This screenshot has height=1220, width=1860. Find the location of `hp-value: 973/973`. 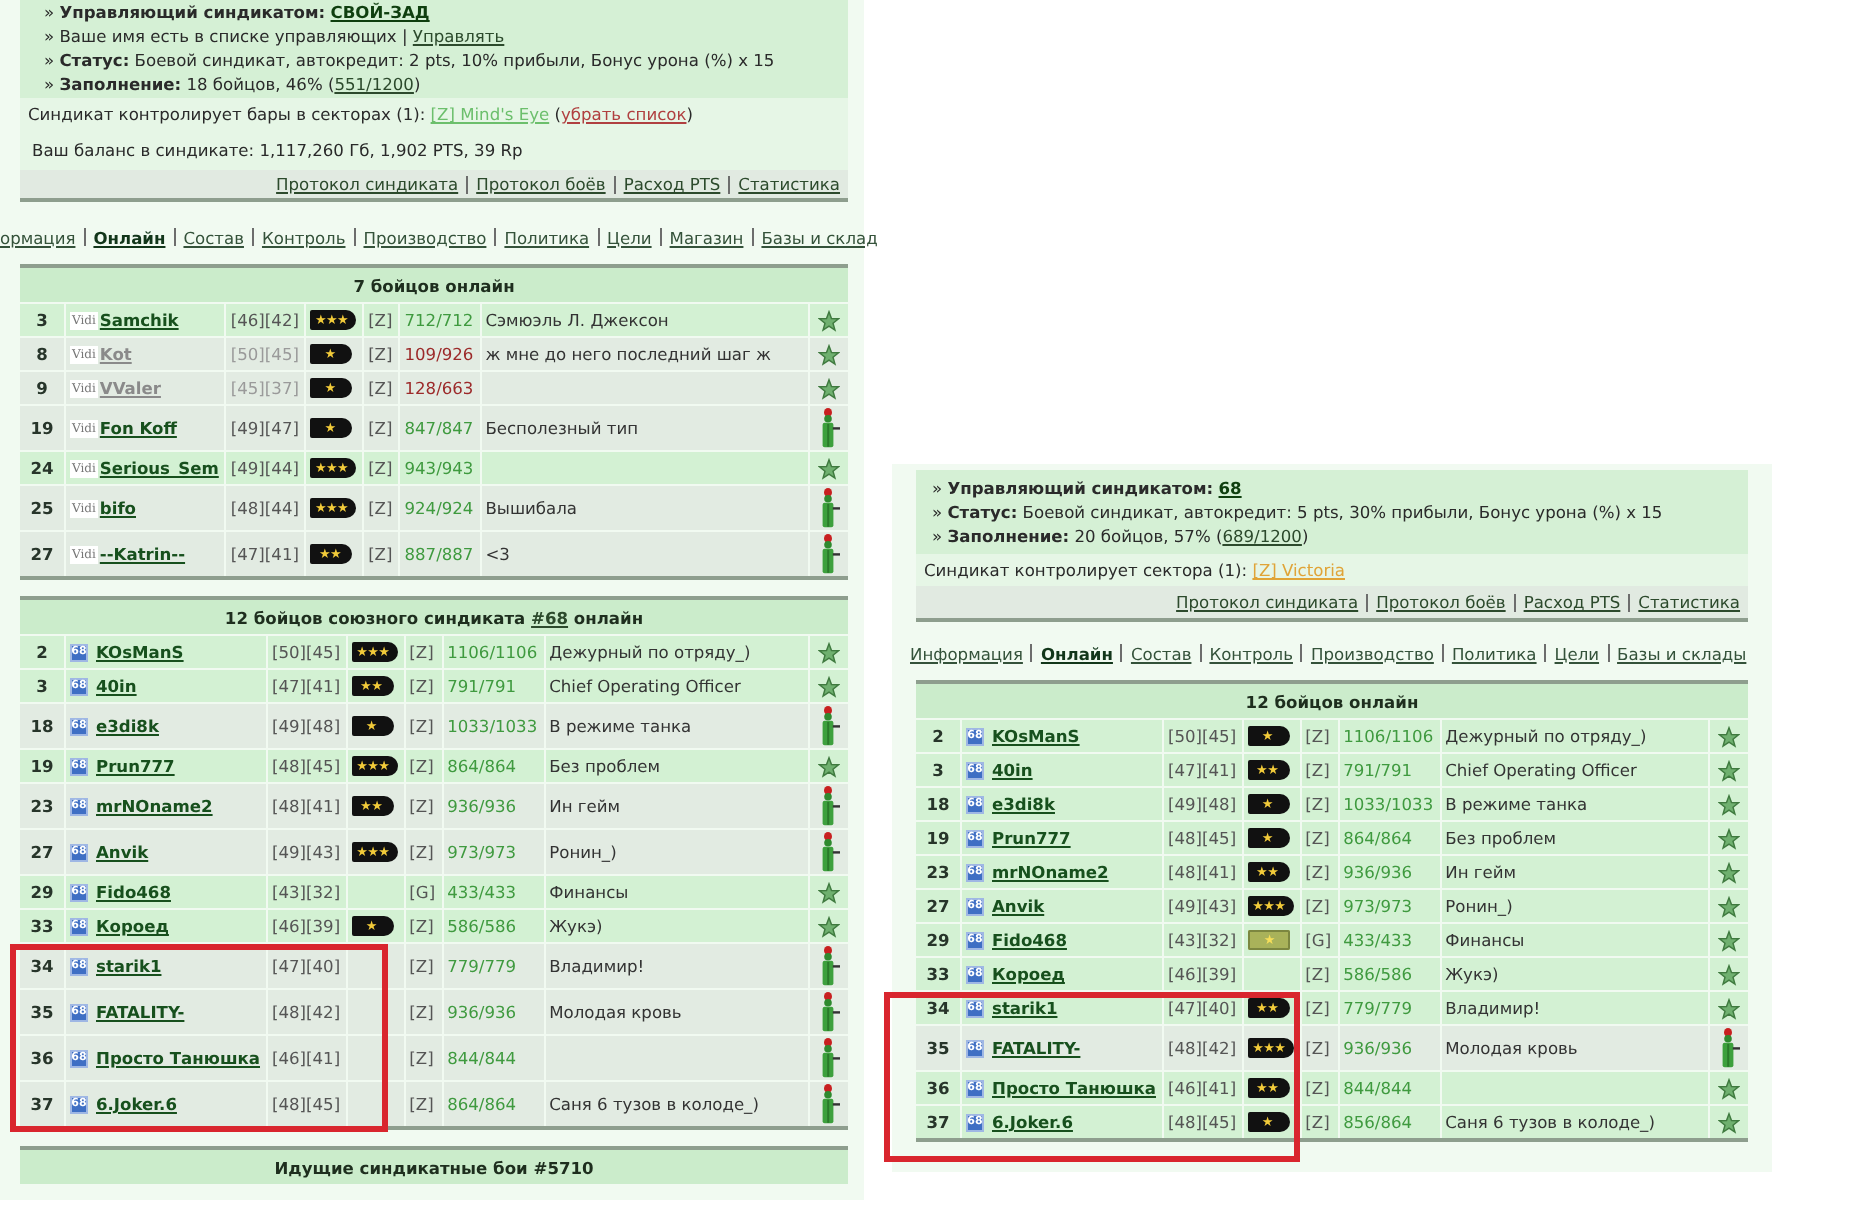

hp-value: 973/973 is located at coordinates (482, 852).